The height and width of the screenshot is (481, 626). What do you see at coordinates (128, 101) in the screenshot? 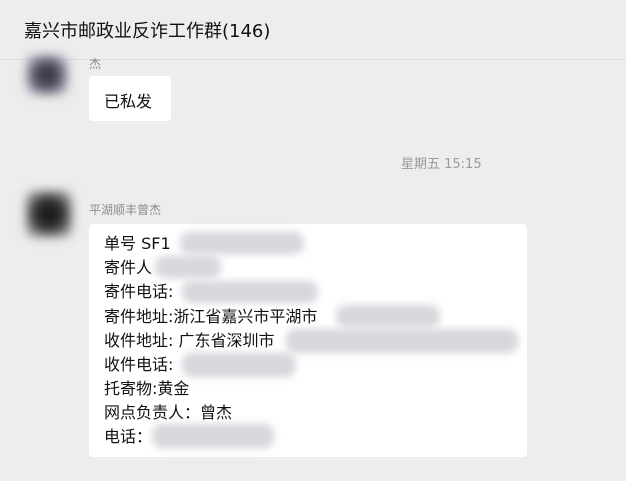
I see `message-text: 已私发` at bounding box center [128, 101].